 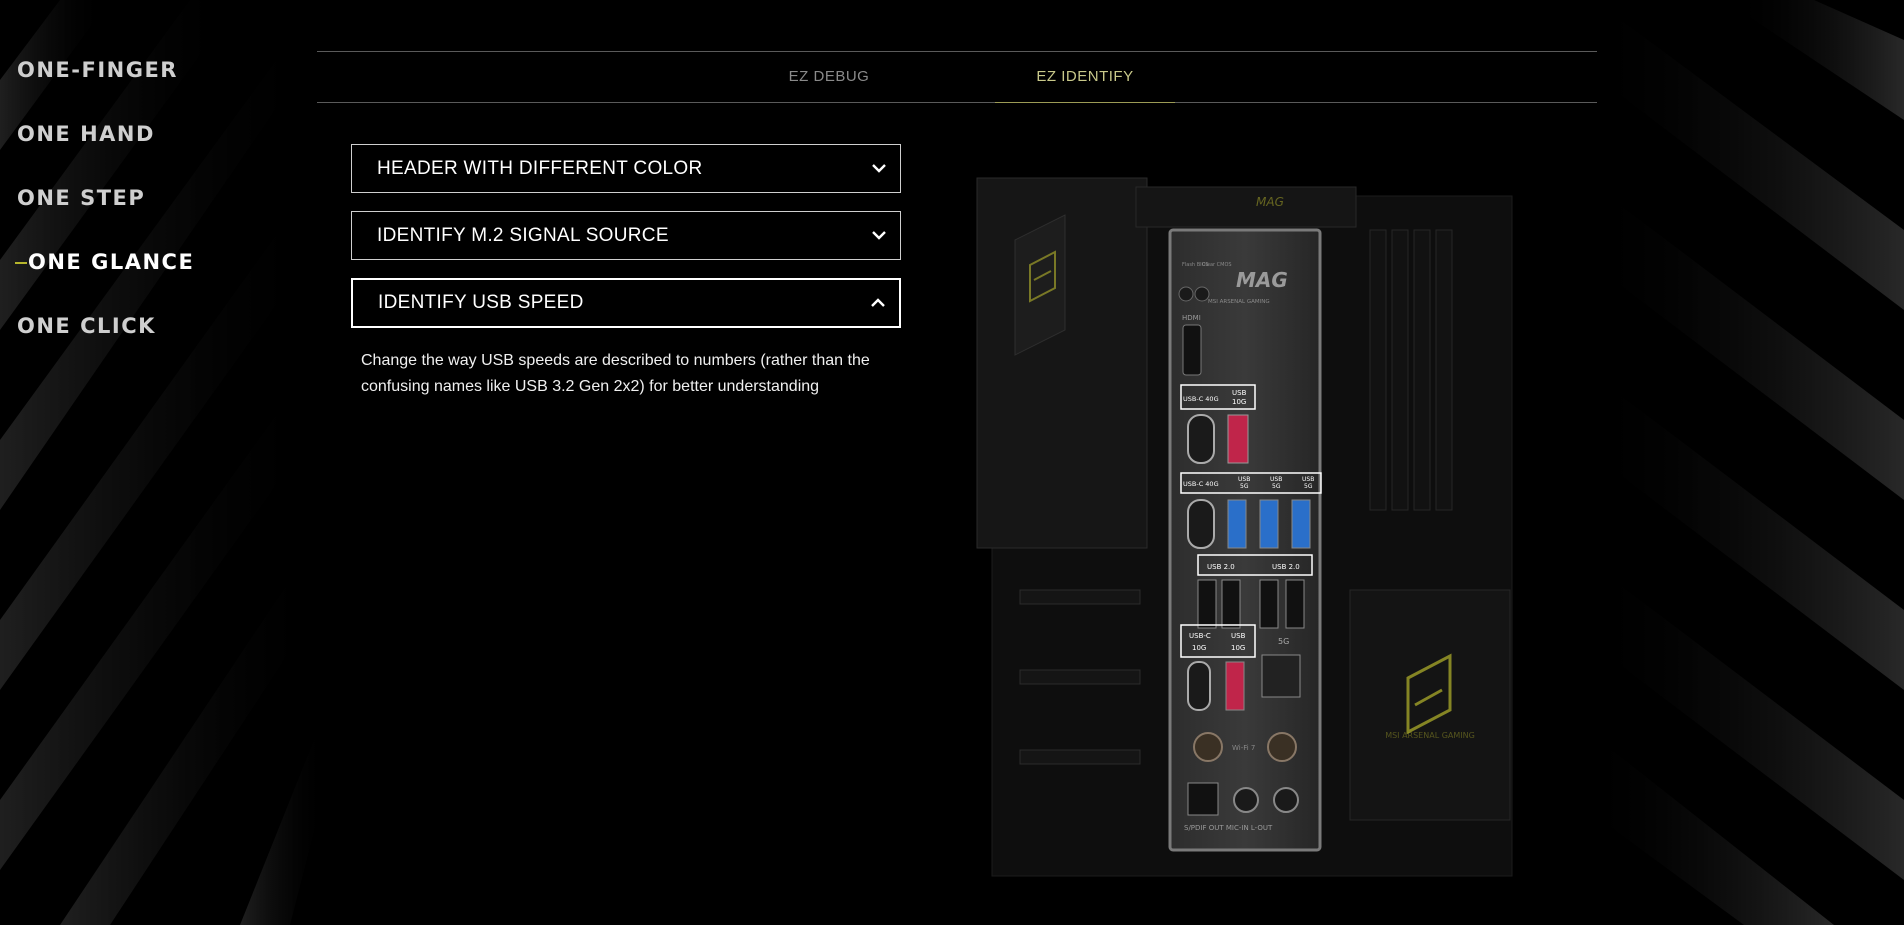 What do you see at coordinates (1262, 280) in the screenshot?
I see `io-brand-logo: MAG` at bounding box center [1262, 280].